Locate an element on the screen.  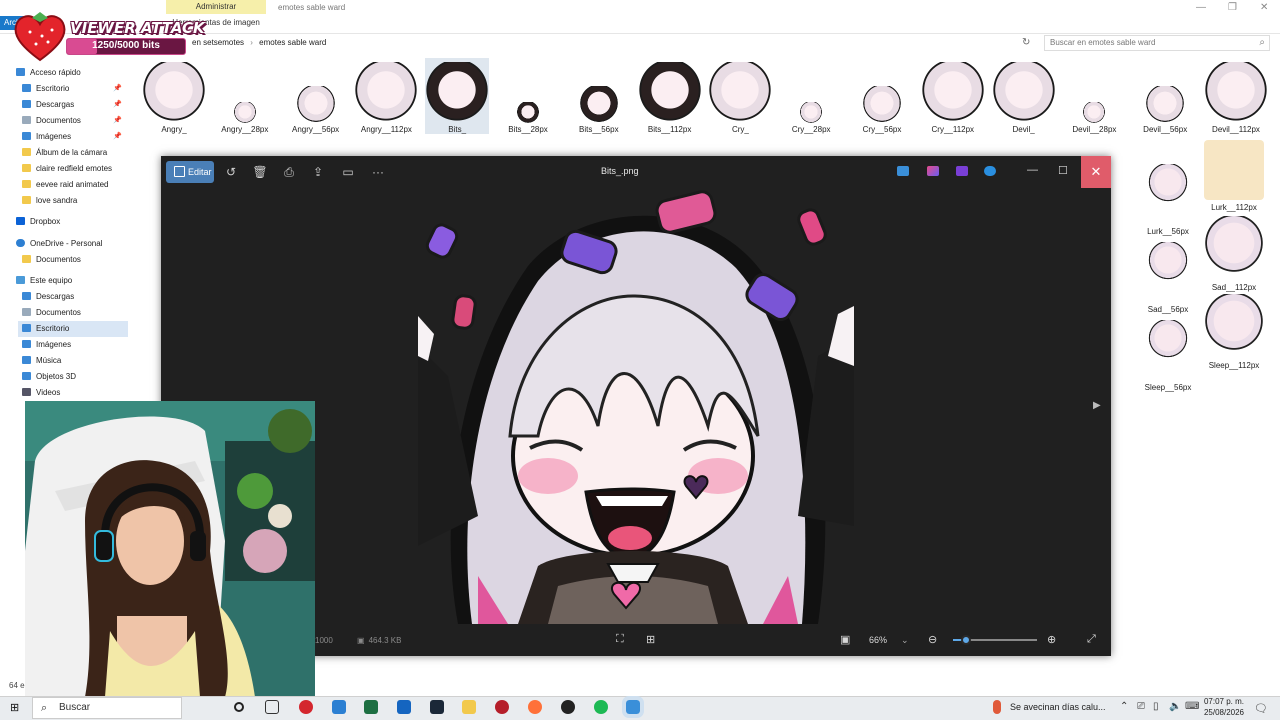
file-tile: Cry_ is located at coordinates (740, 96).